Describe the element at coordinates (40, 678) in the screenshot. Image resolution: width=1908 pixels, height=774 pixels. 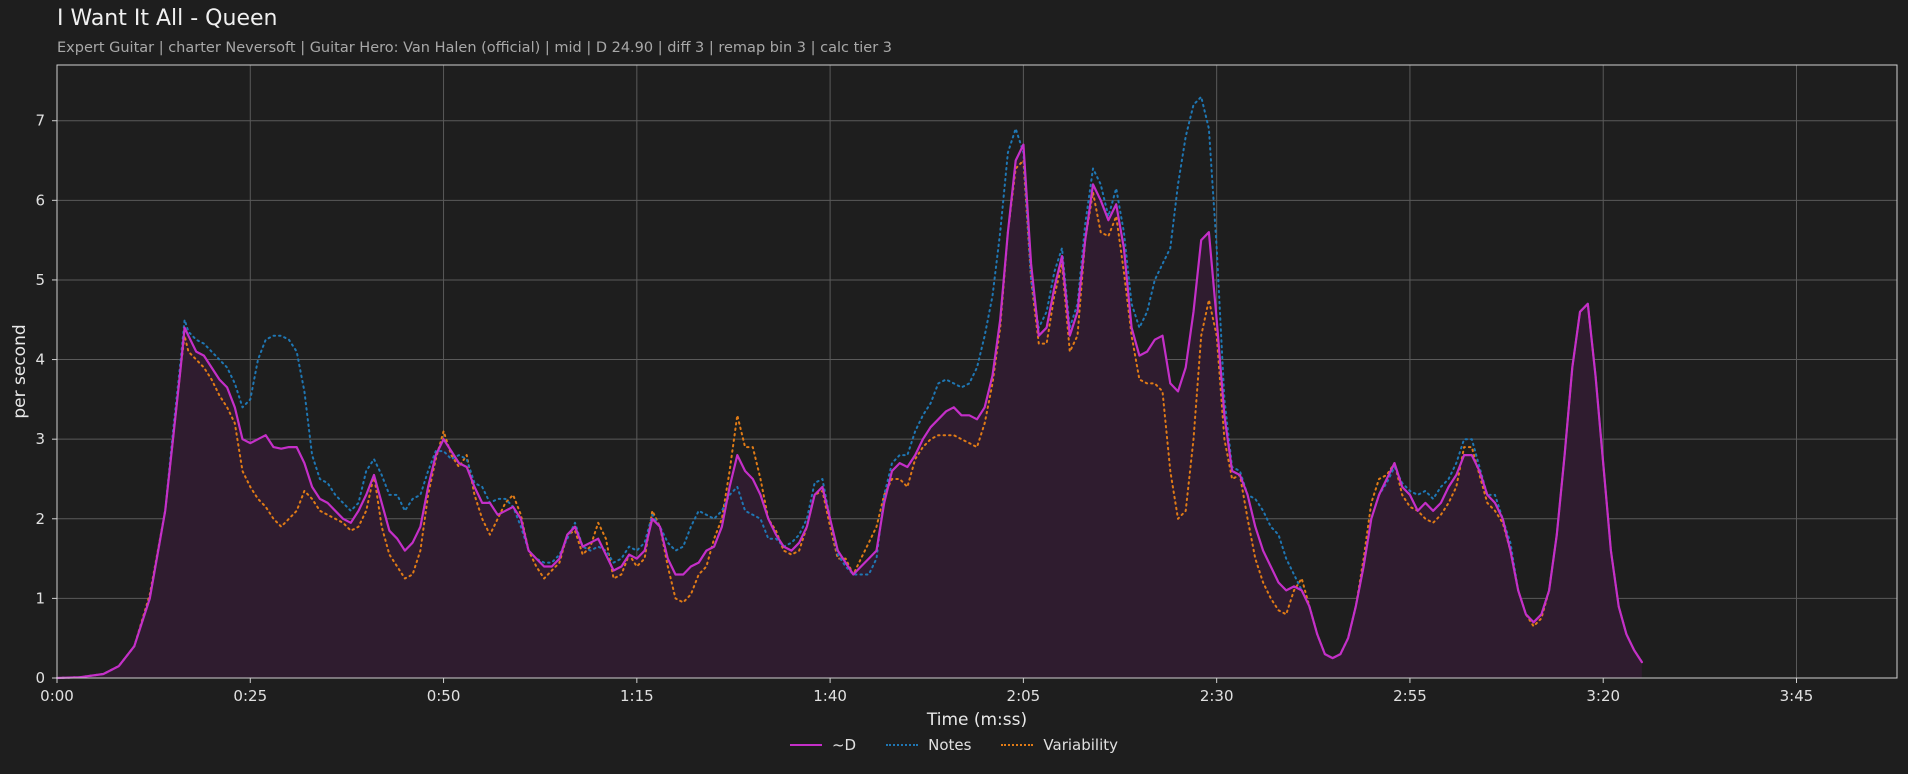
I see `y-tick-label: 0` at that location.